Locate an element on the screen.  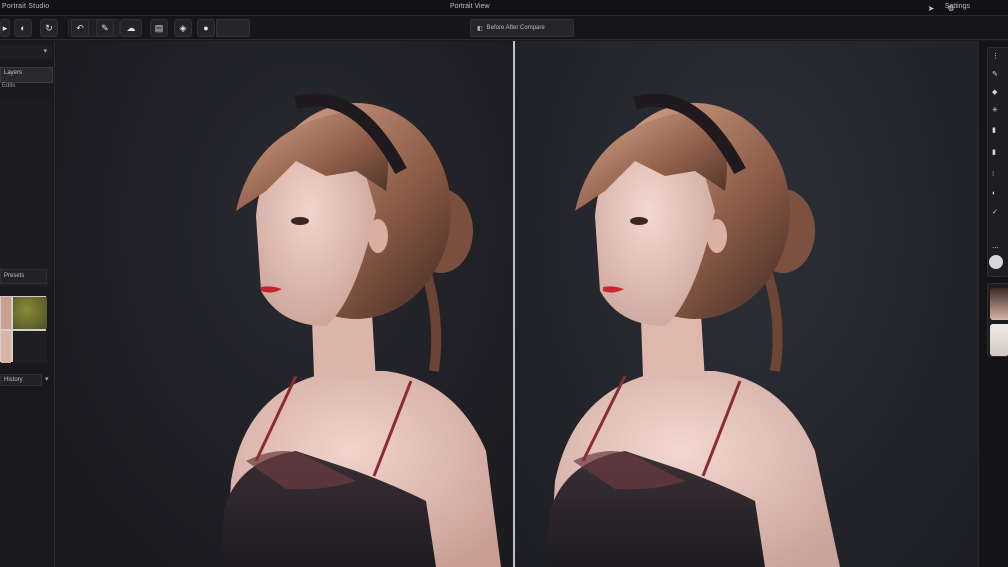
drop-icon: ◆ is located at coordinates (994, 92).